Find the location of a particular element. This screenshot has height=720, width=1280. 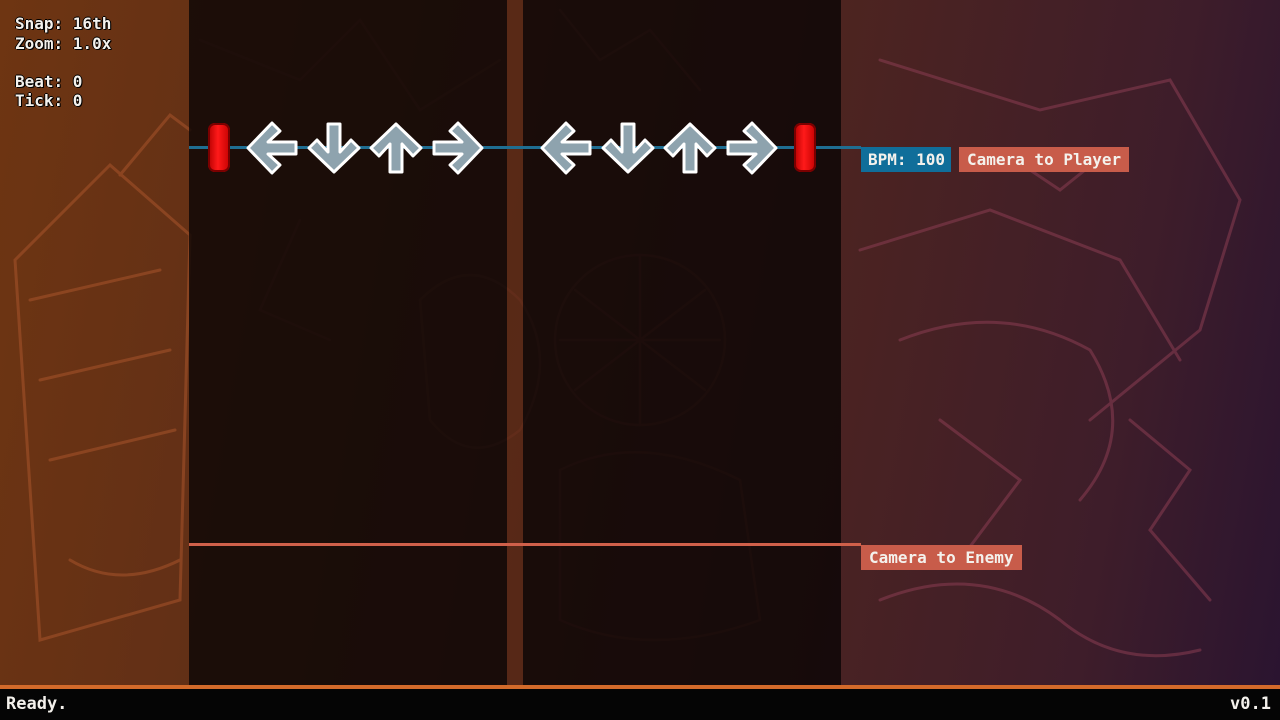

left-strum-marker is located at coordinates (219, 147).